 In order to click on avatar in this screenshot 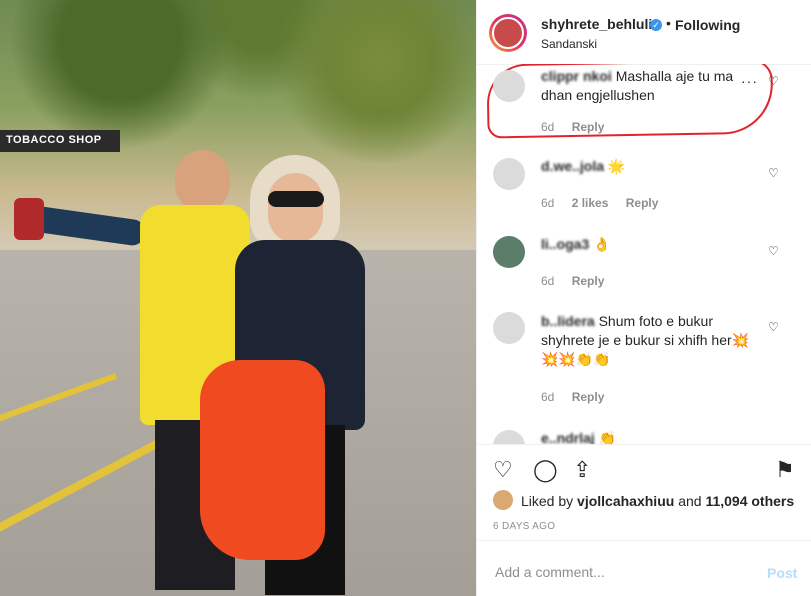, I will do `click(508, 33)`.